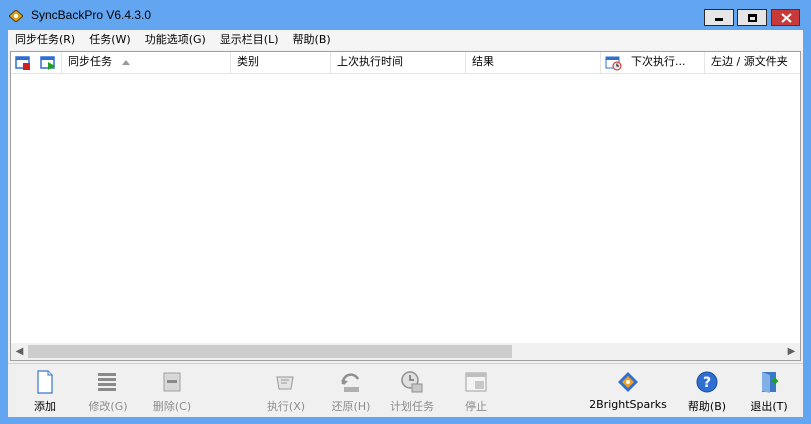  Describe the element at coordinates (126, 62) in the screenshot. I see `sort-ascending-icon` at that location.